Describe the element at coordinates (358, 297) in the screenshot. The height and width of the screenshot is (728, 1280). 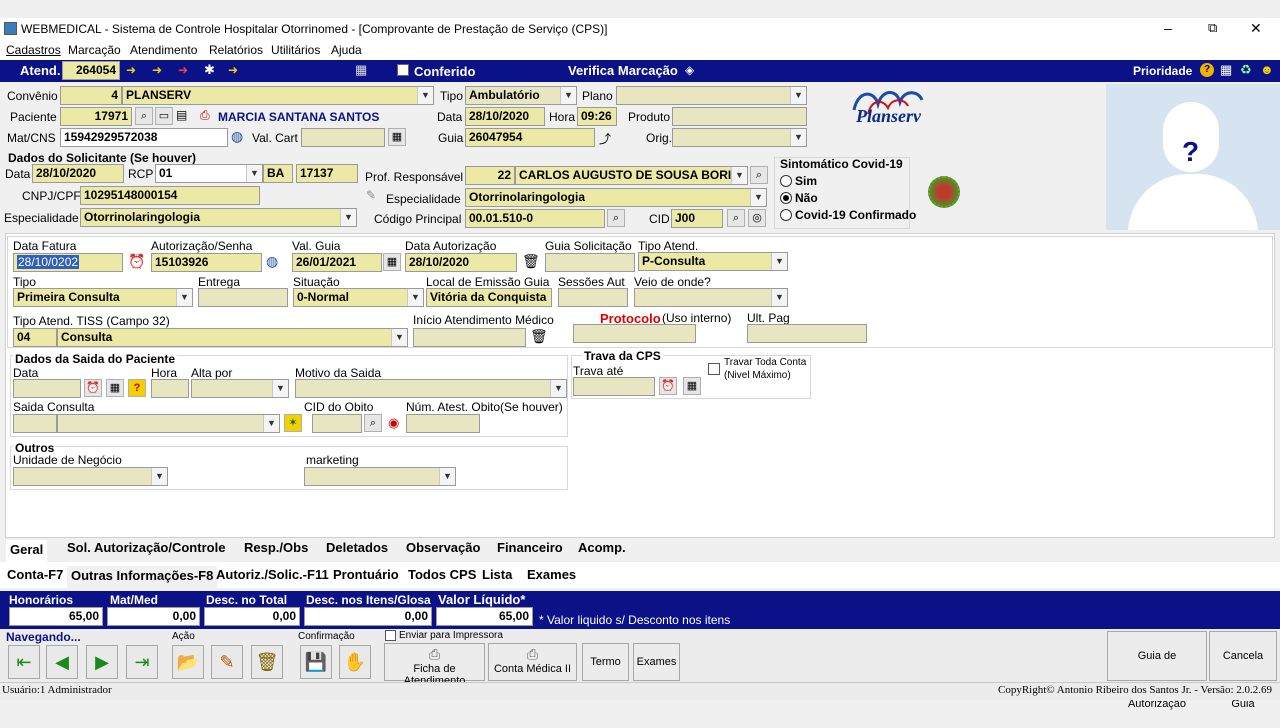
I see `situacao-select: 0-Normal ▼` at that location.